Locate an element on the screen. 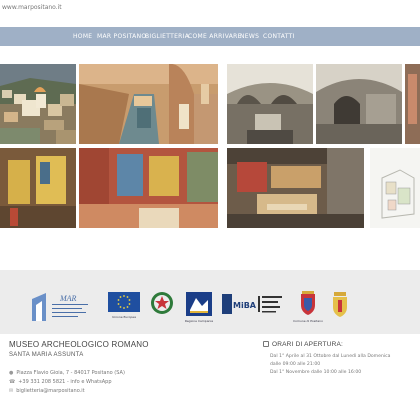  opening-hours-label: ORARI DI APERTURA: is located at coordinates (308, 344).